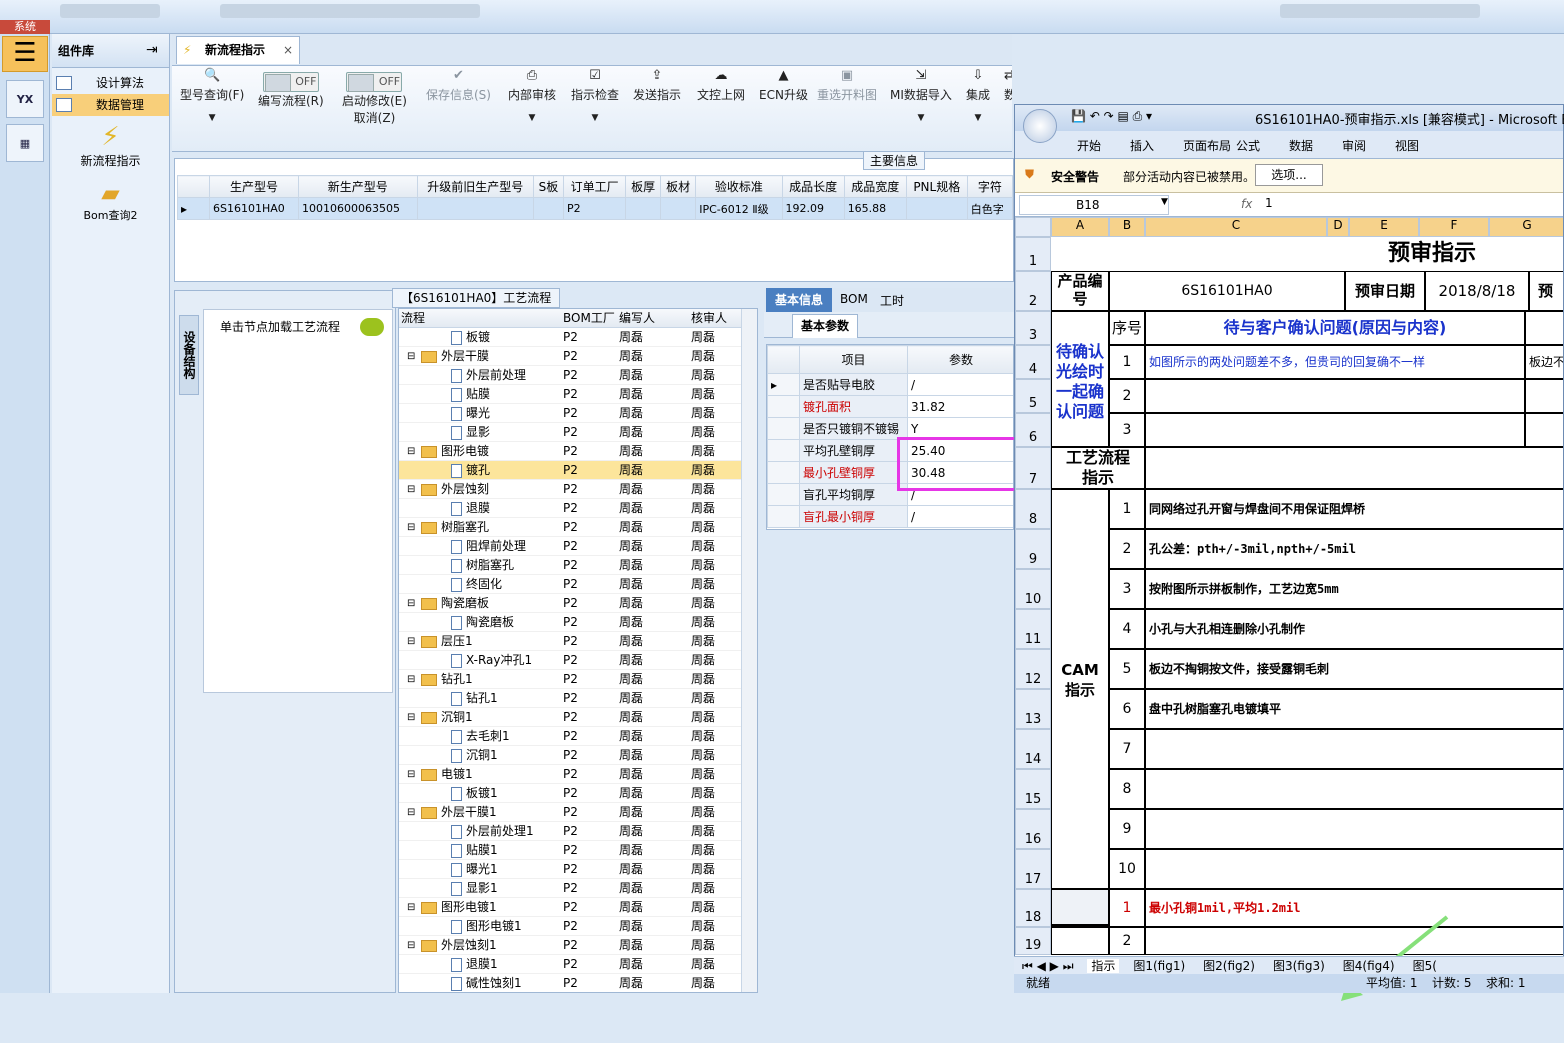 This screenshot has height=1043, width=1564. I want to click on tree-row: 镀孔 P2 周磊 周磊, so click(578, 470).